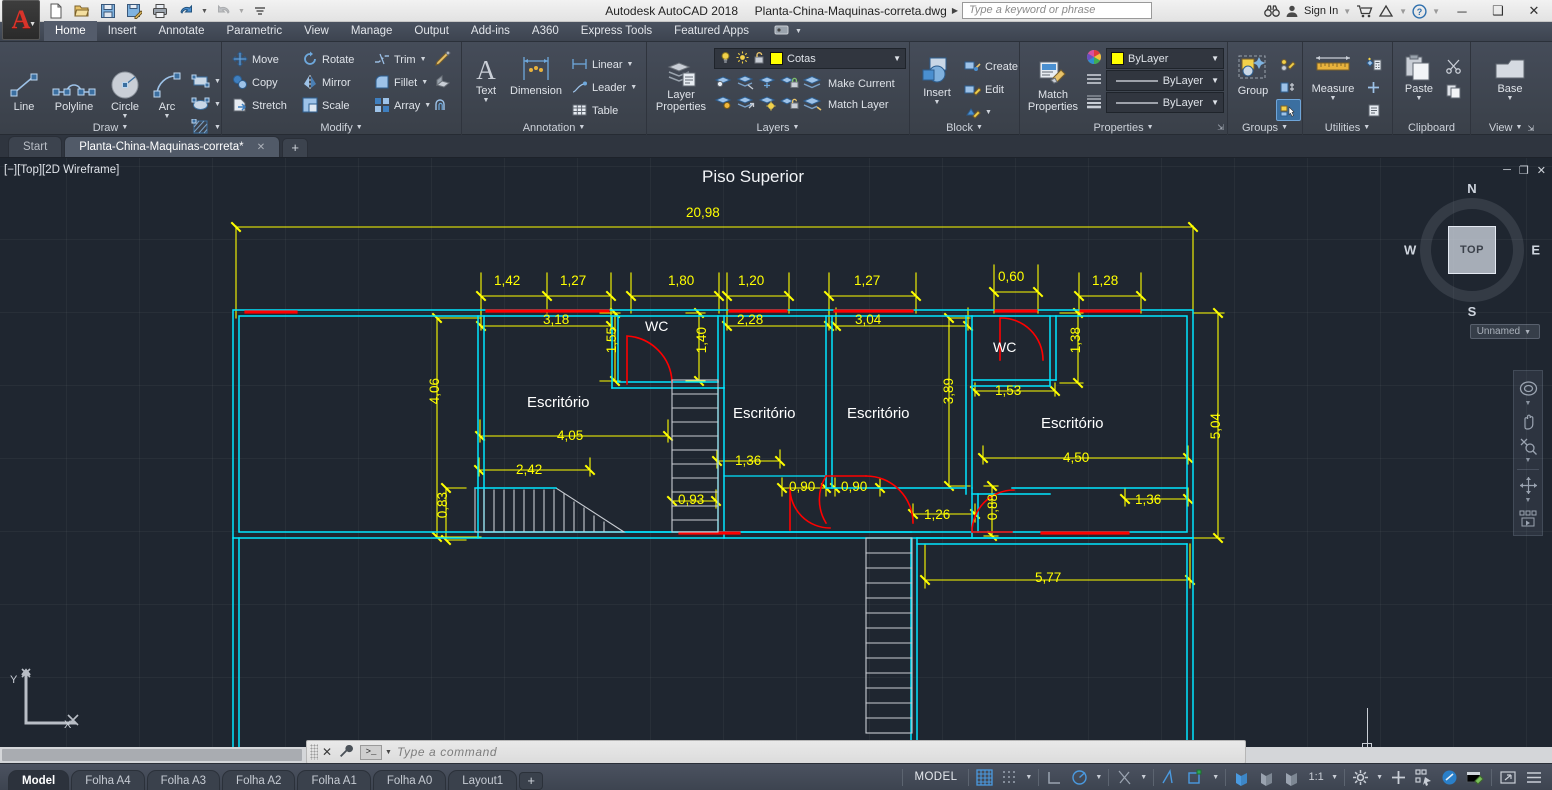 The image size is (1552, 790). Describe the element at coordinates (1462, 11) in the screenshot. I see `minimize-button: ─` at that location.